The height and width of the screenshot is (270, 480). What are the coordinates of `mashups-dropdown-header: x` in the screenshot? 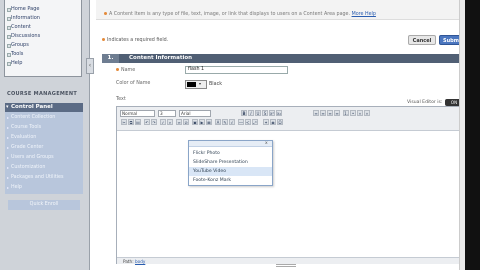 It's located at (230, 144).